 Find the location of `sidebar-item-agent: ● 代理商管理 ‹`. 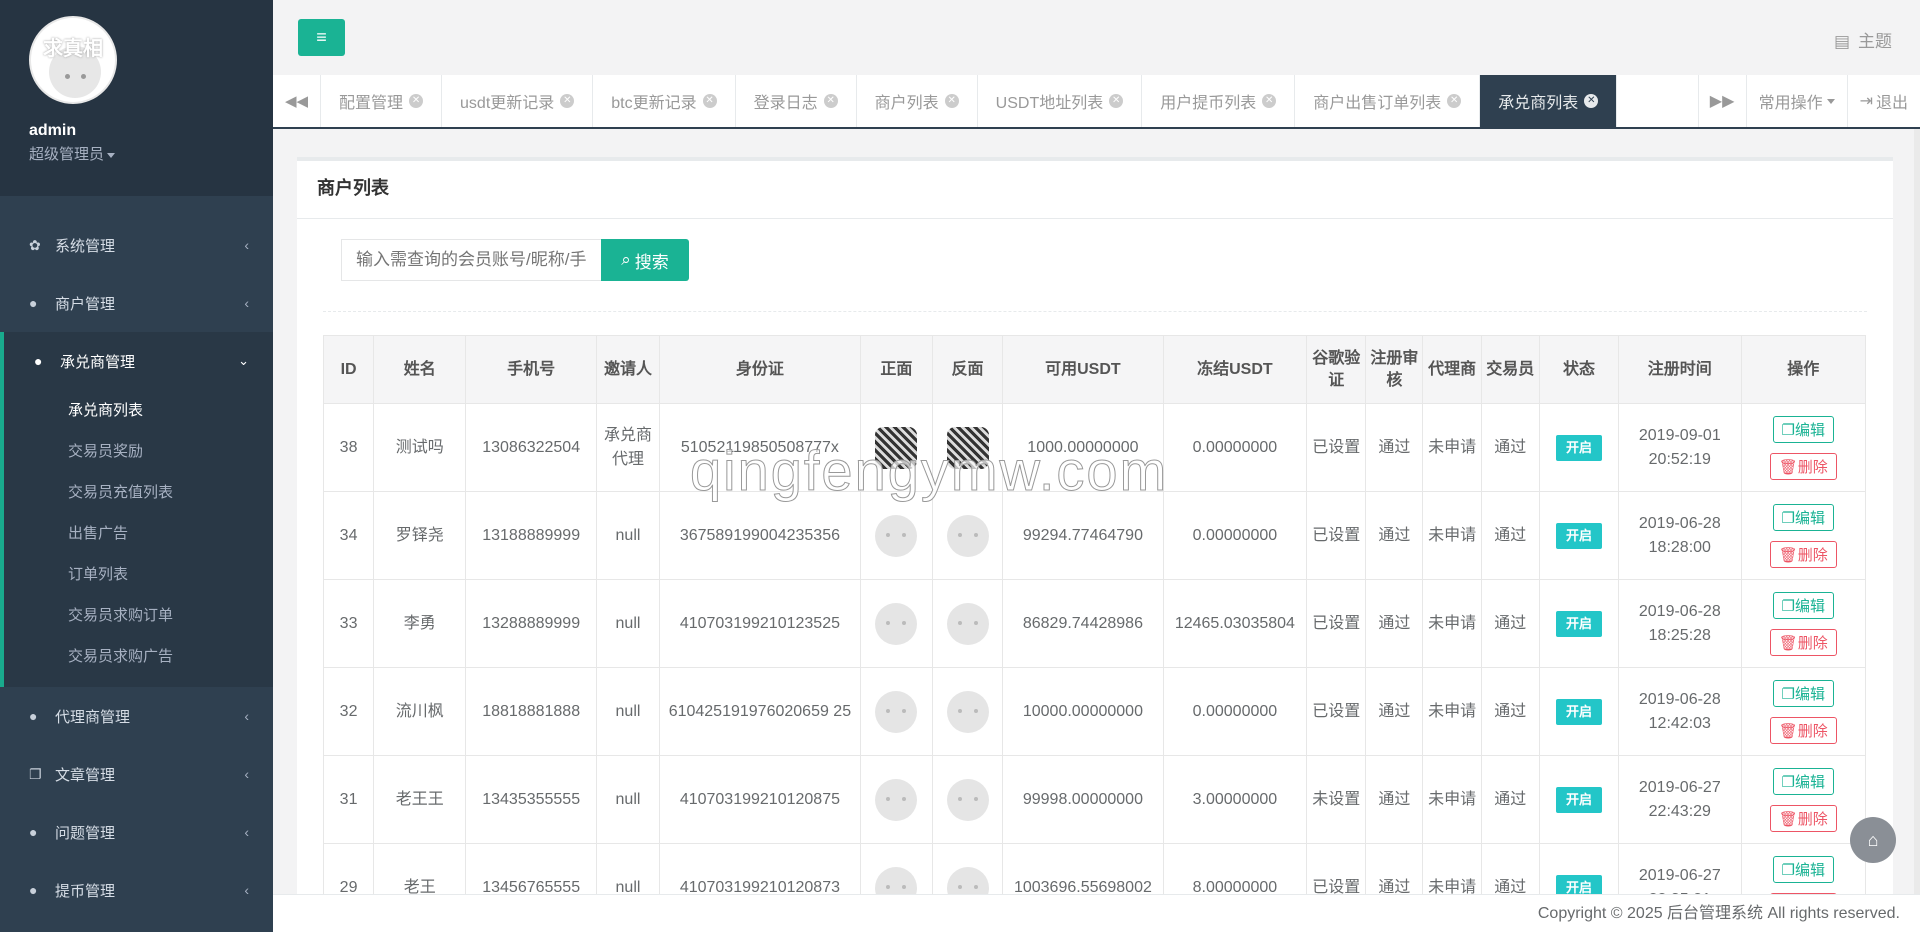

sidebar-item-agent: ● 代理商管理 ‹ is located at coordinates (136, 716).